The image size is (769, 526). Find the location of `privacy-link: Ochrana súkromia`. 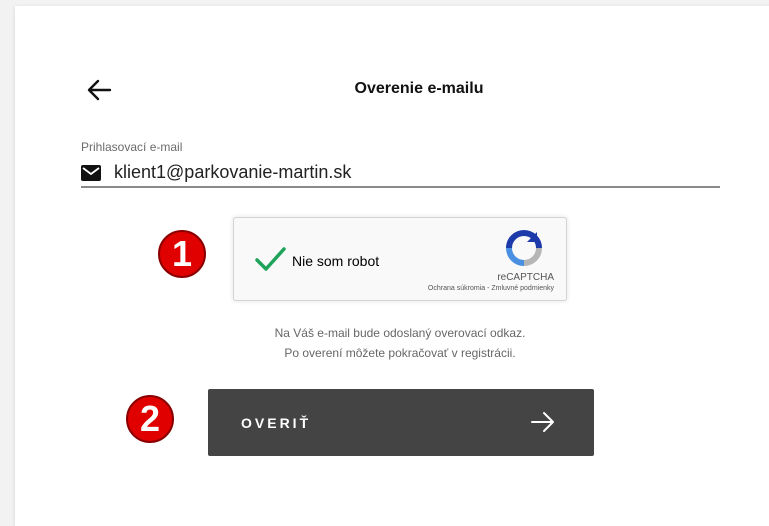

privacy-link: Ochrana súkromia is located at coordinates (456, 288).